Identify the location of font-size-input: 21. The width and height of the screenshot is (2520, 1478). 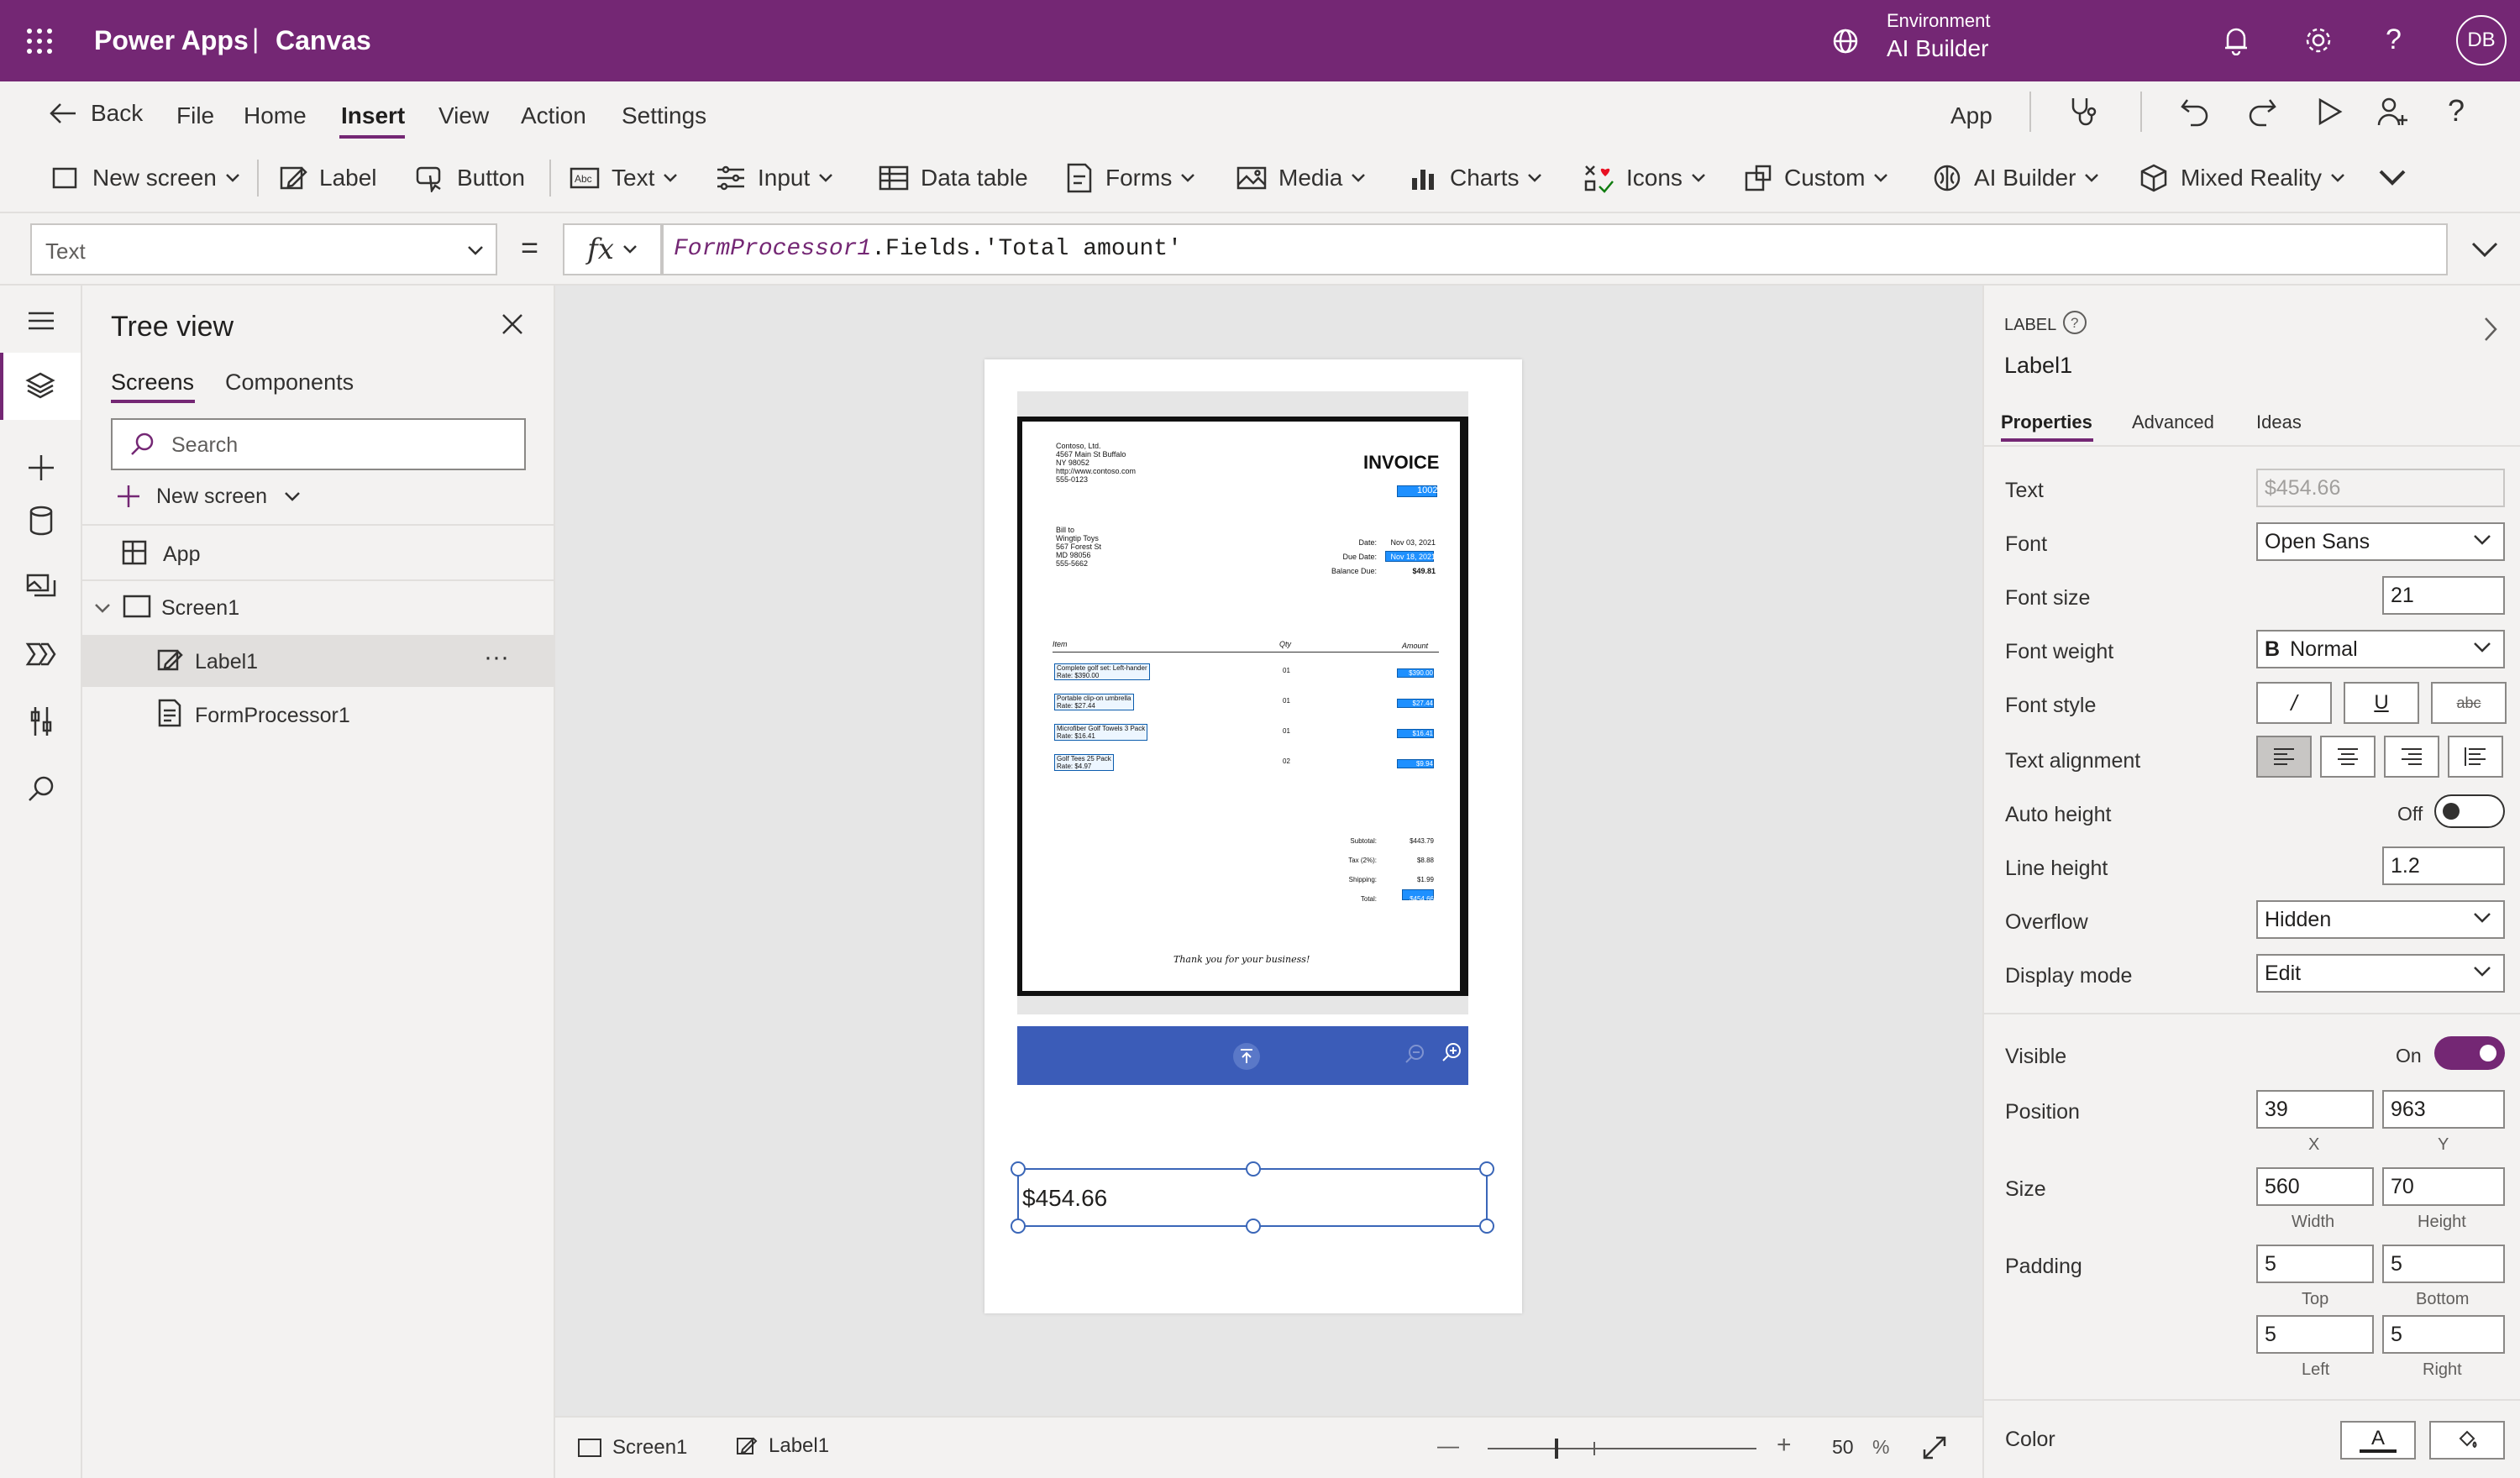
(2443, 595).